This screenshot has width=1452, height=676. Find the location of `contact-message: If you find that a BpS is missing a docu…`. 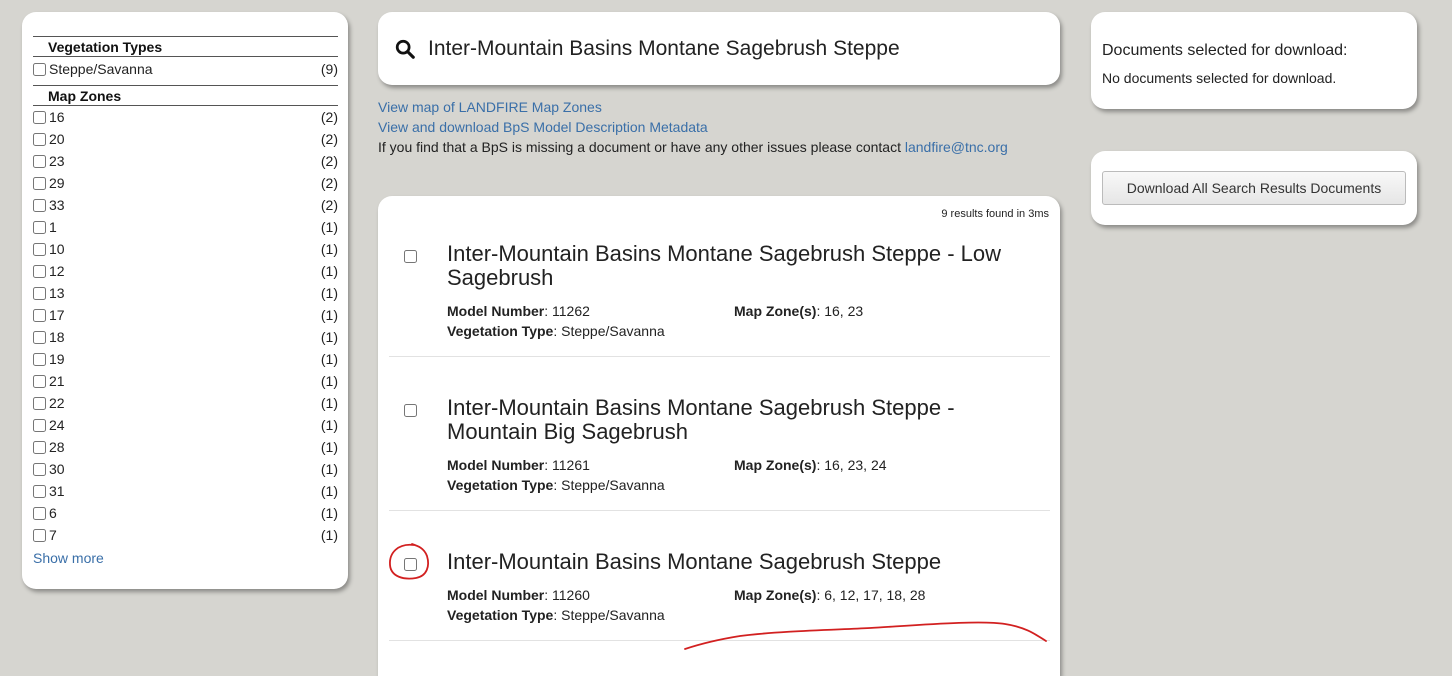

contact-message: If you find that a BpS is missing a docu… is located at coordinates (641, 147).